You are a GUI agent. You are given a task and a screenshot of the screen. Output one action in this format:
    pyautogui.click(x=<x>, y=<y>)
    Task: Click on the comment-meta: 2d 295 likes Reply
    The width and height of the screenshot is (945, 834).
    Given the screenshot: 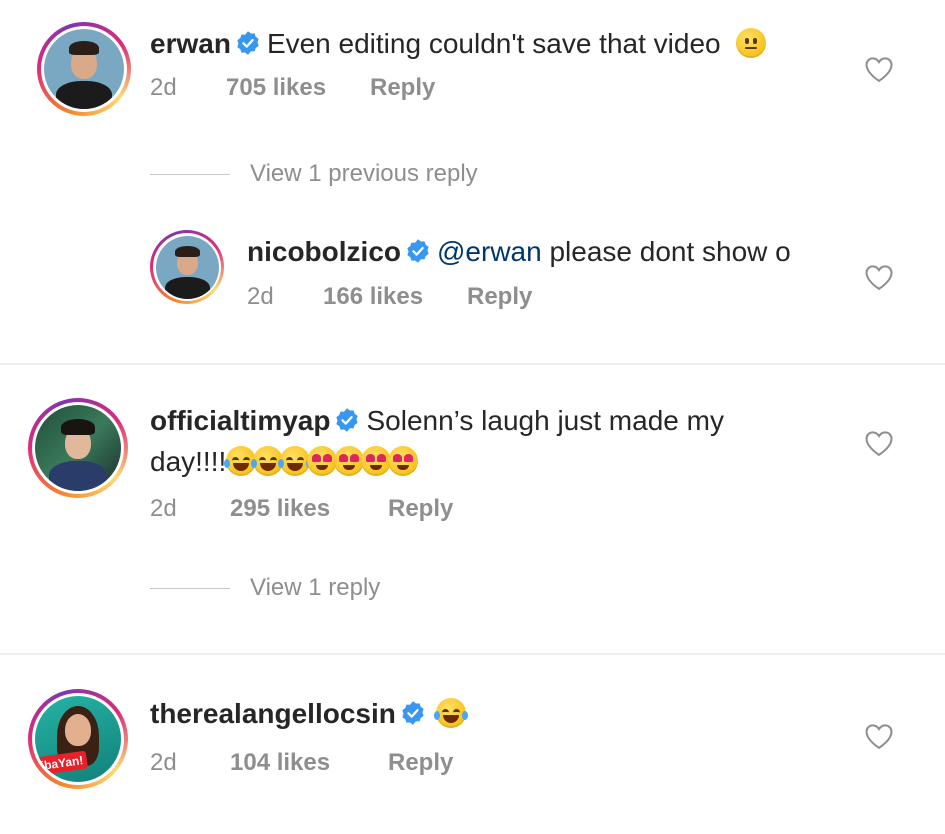 What is the action you would take?
    pyautogui.click(x=301, y=509)
    